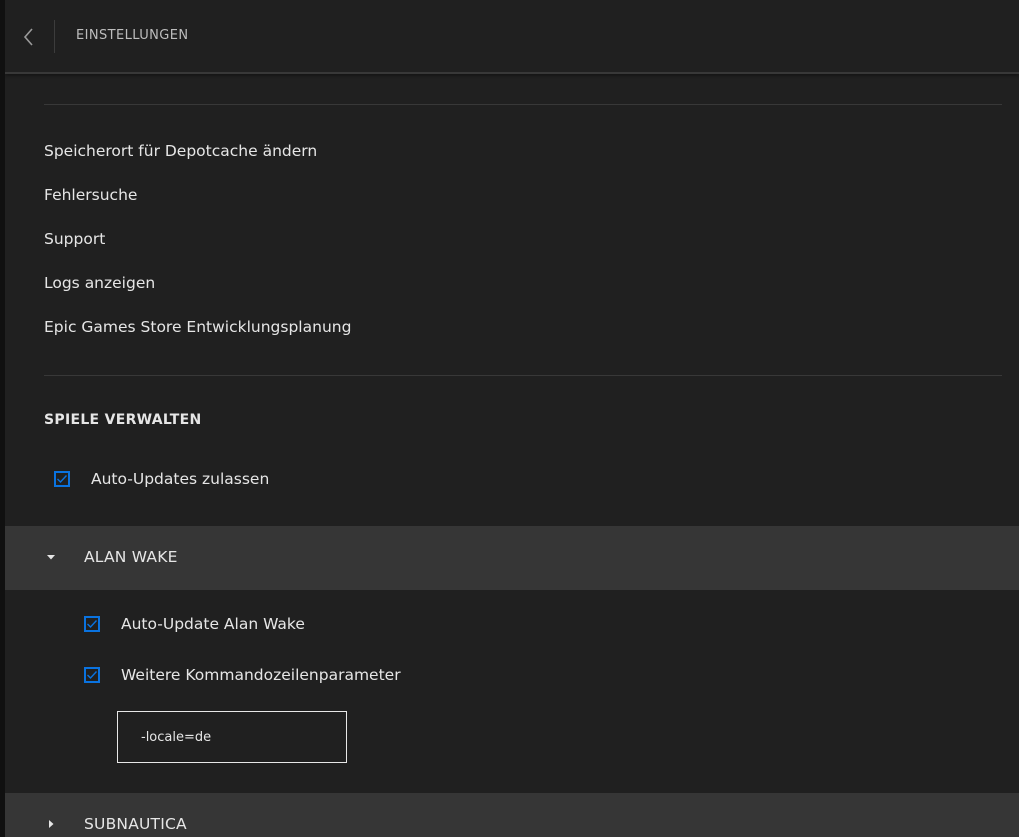  I want to click on manage-games-title: SPIELE VERWALTEN, so click(123, 420).